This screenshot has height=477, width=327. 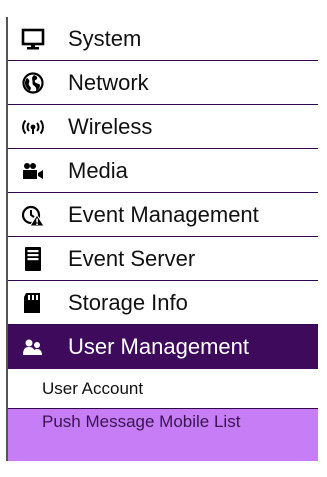 I want to click on sd-card-icon, so click(x=33, y=303).